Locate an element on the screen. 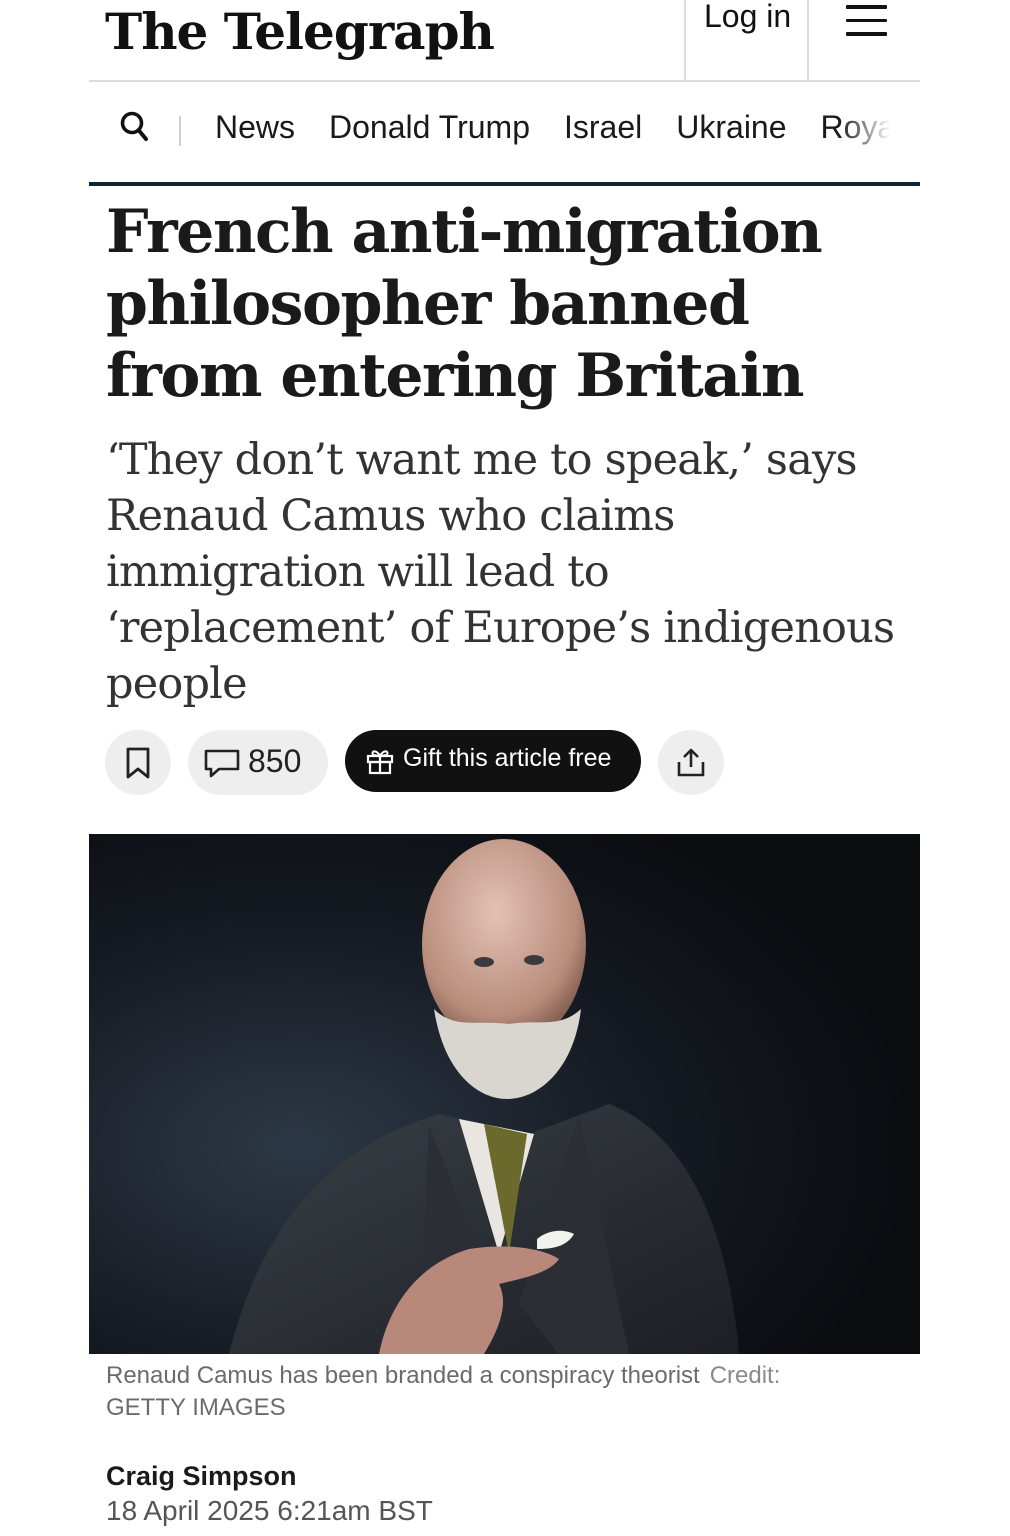 Image resolution: width=1010 pixels, height=1536 pixels. nav-item-donald-trump: Donald Trump is located at coordinates (429, 127).